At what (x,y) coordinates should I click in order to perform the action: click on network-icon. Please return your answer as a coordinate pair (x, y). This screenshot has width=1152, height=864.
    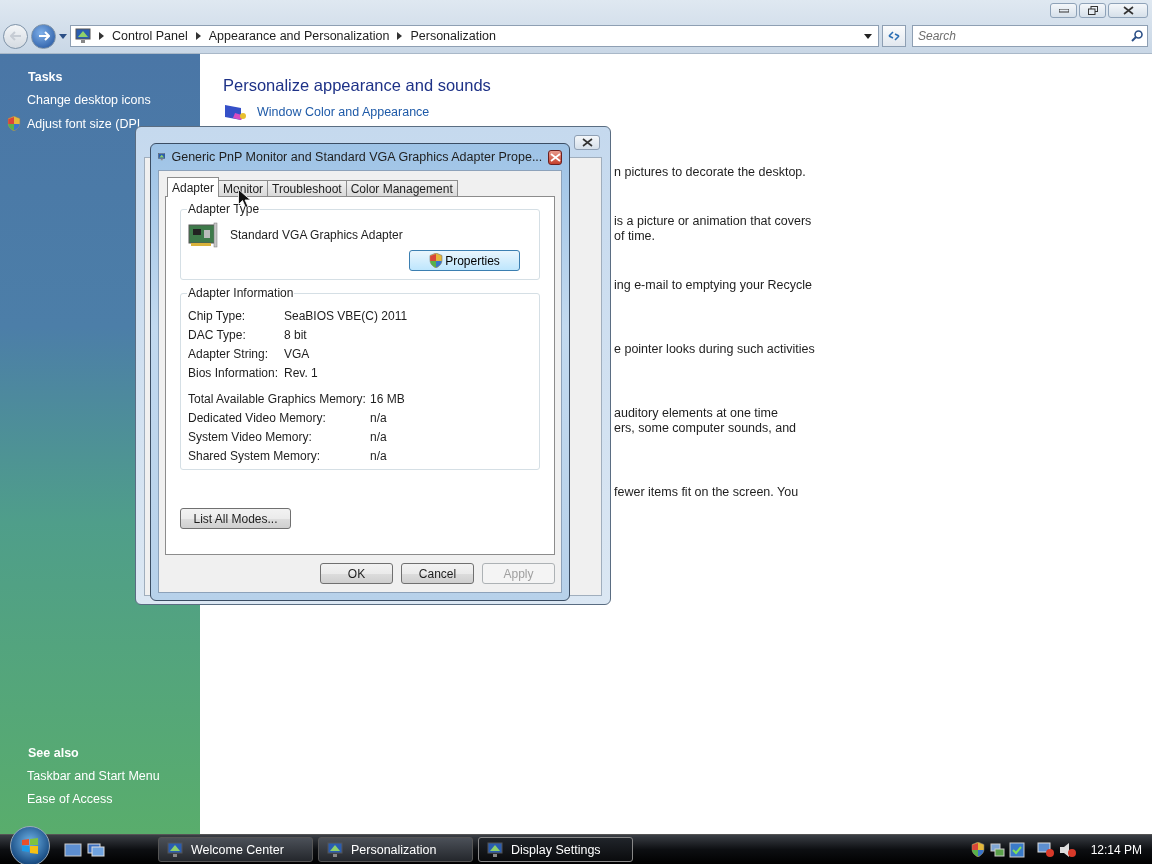
    Looking at the image, I should click on (996, 849).